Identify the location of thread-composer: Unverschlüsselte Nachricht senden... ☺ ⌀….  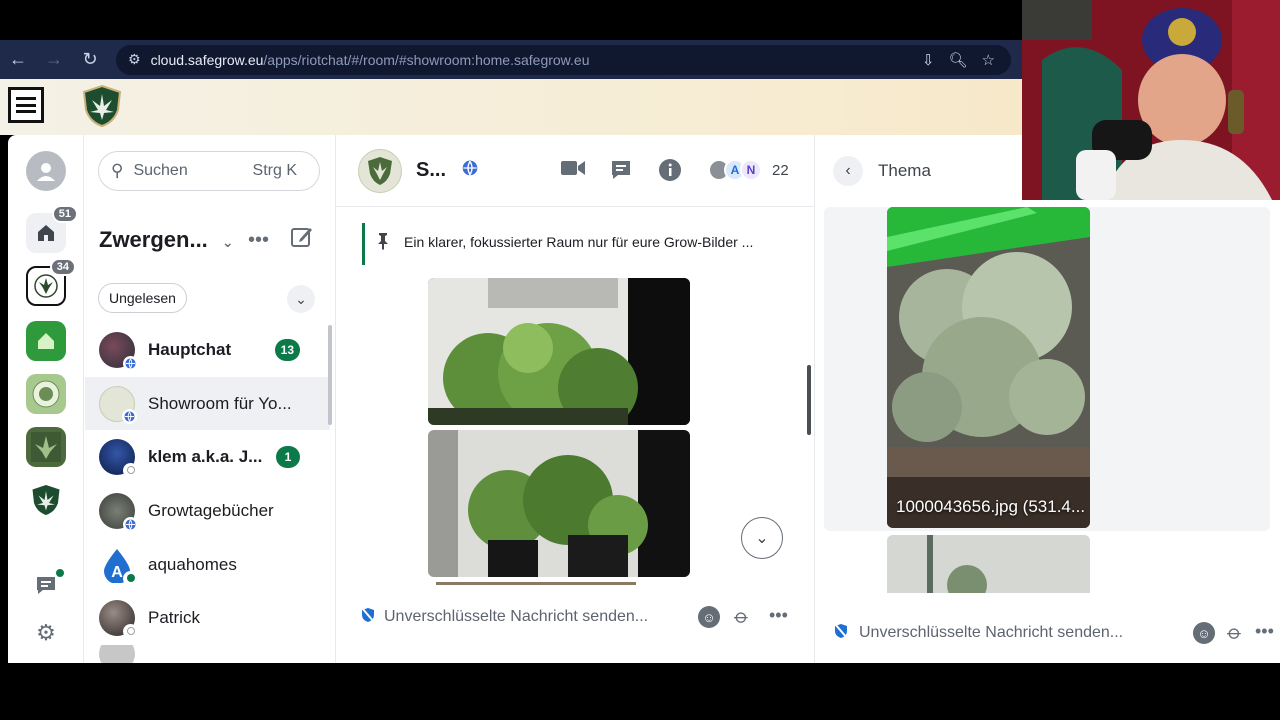
(1047, 633).